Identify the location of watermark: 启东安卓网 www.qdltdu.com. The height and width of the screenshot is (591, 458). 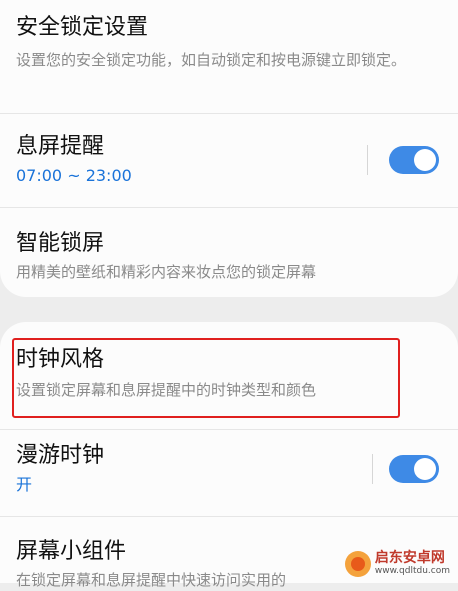
(397, 564).